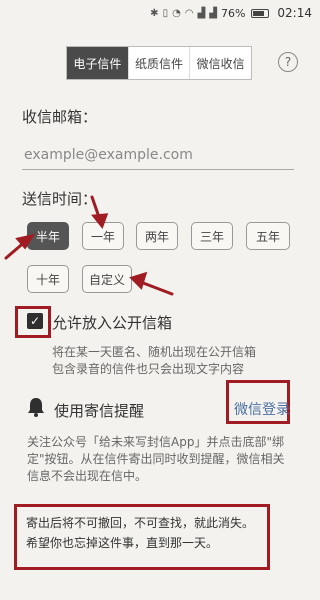 Image resolution: width=320 pixels, height=600 pixels. Describe the element at coordinates (36, 407) in the screenshot. I see `bell-icon` at that location.